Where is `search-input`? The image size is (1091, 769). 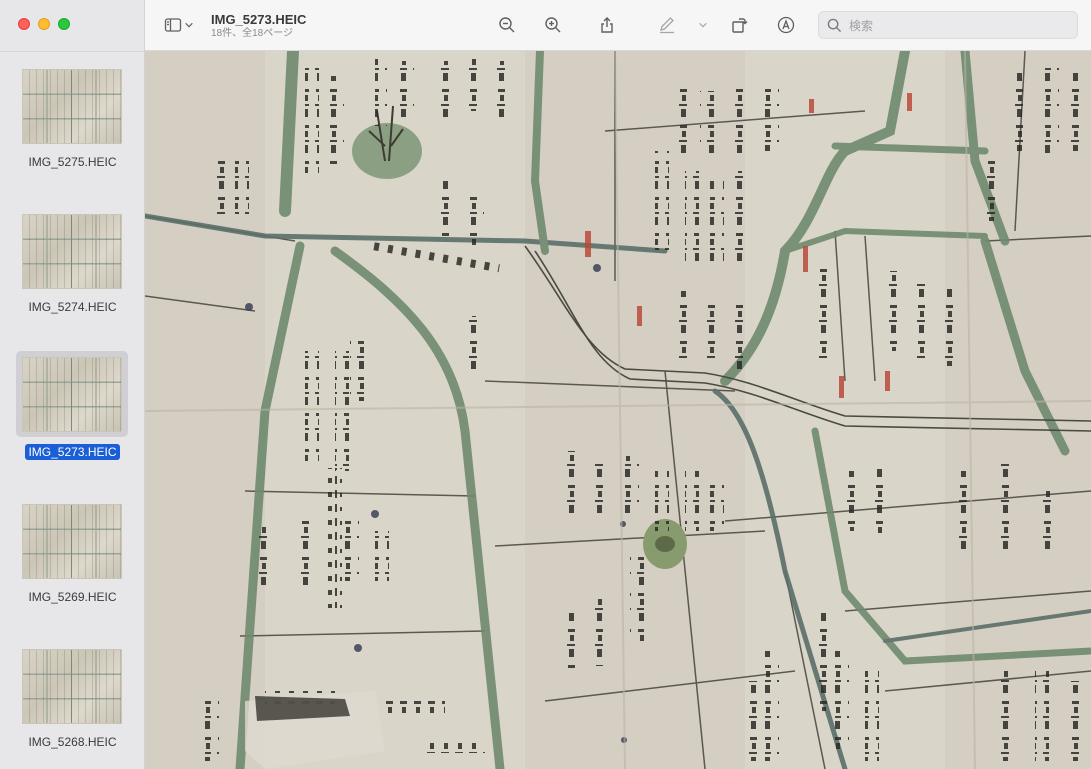 search-input is located at coordinates (959, 26).